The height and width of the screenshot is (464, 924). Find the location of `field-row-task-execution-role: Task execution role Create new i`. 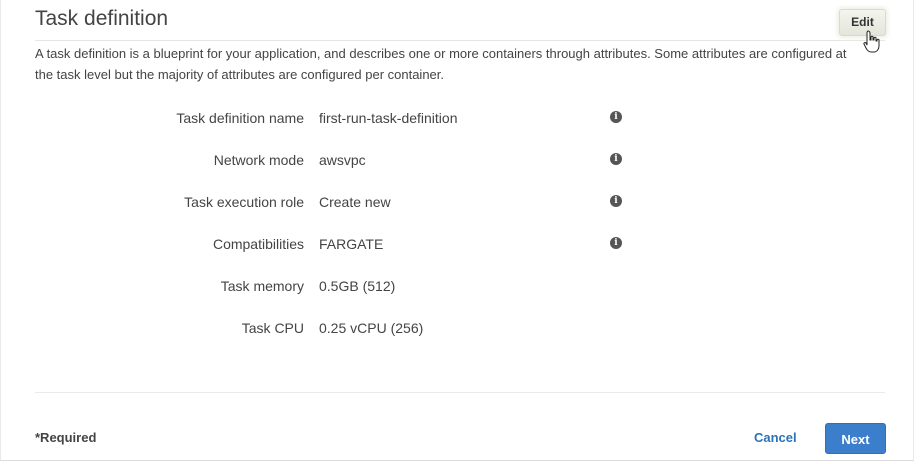

field-row-task-execution-role: Task execution role Create new i is located at coordinates (335, 204).